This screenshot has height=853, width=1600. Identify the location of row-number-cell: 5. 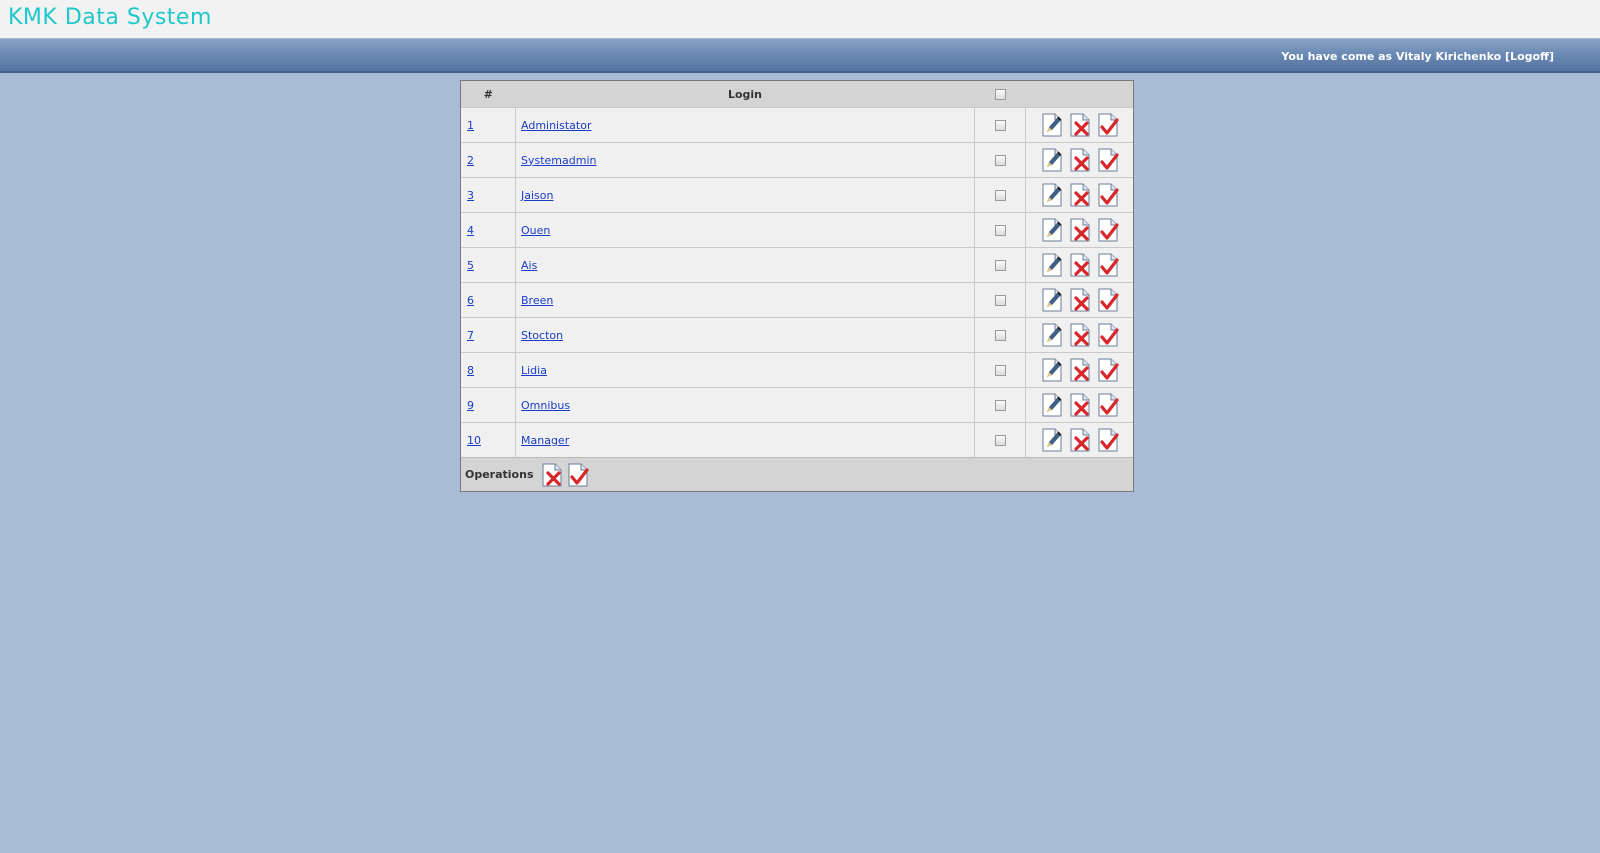
(488, 265).